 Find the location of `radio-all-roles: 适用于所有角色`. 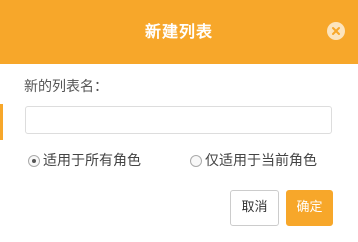

radio-all-roles: 适用于所有角色 is located at coordinates (108, 161).